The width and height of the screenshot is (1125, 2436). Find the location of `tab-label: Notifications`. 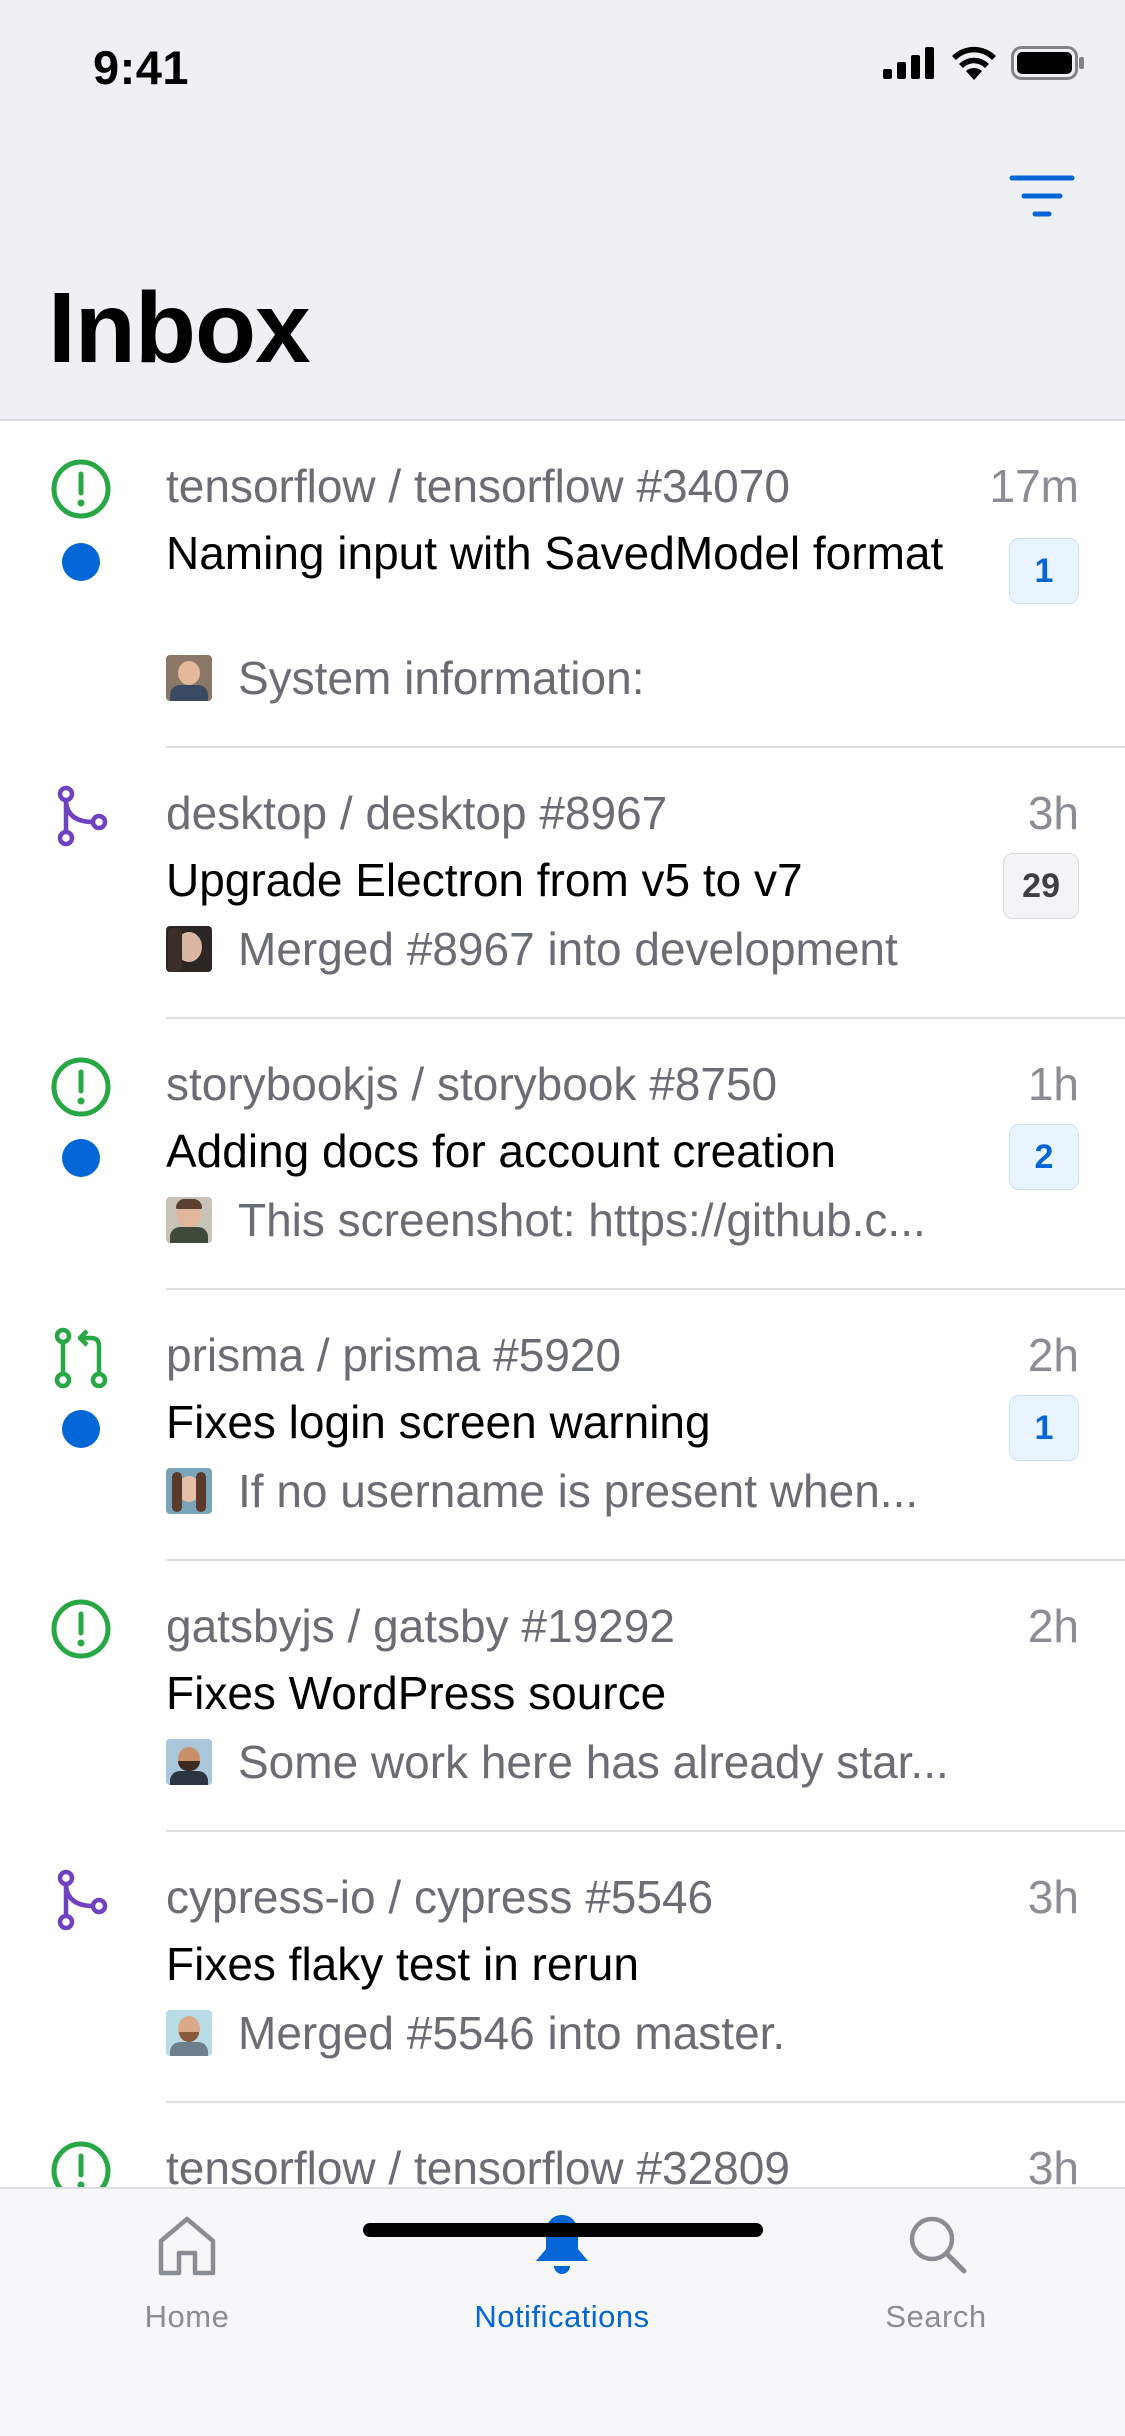

tab-label: Notifications is located at coordinates (562, 2316).